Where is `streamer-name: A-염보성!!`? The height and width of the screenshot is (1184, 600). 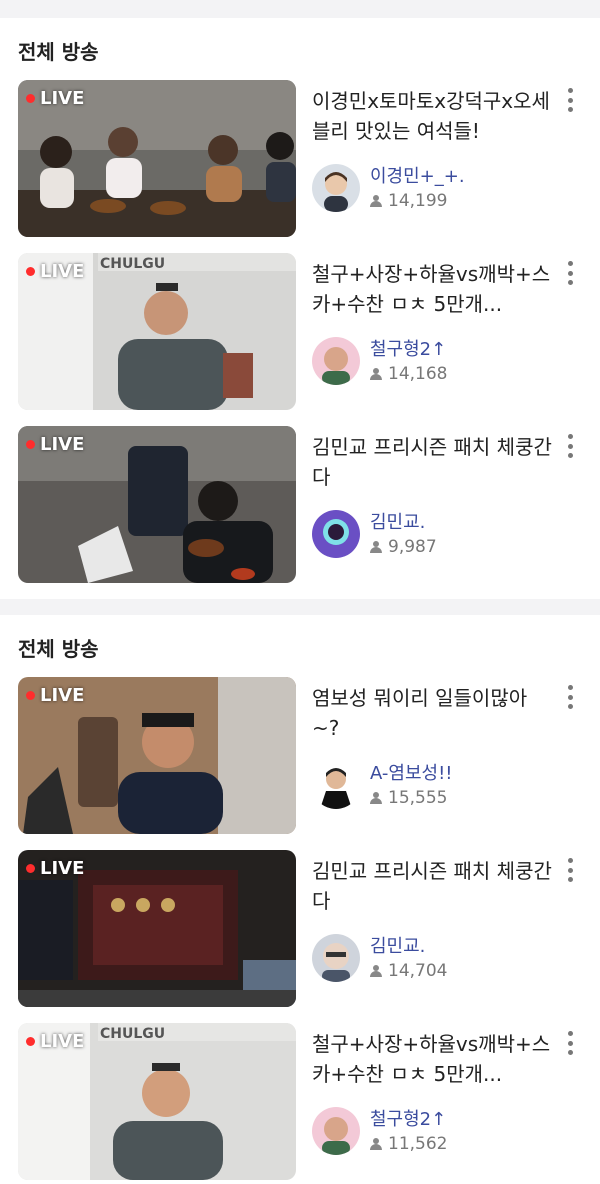
streamer-name: A-염보성!! is located at coordinates (411, 772).